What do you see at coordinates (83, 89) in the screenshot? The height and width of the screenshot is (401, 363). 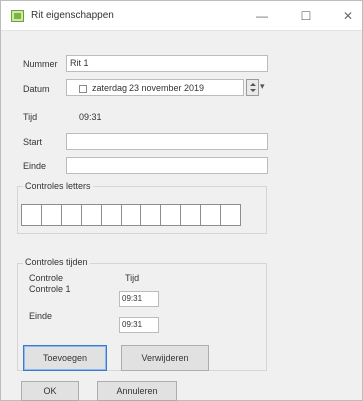 I see `datum-checkbox` at bounding box center [83, 89].